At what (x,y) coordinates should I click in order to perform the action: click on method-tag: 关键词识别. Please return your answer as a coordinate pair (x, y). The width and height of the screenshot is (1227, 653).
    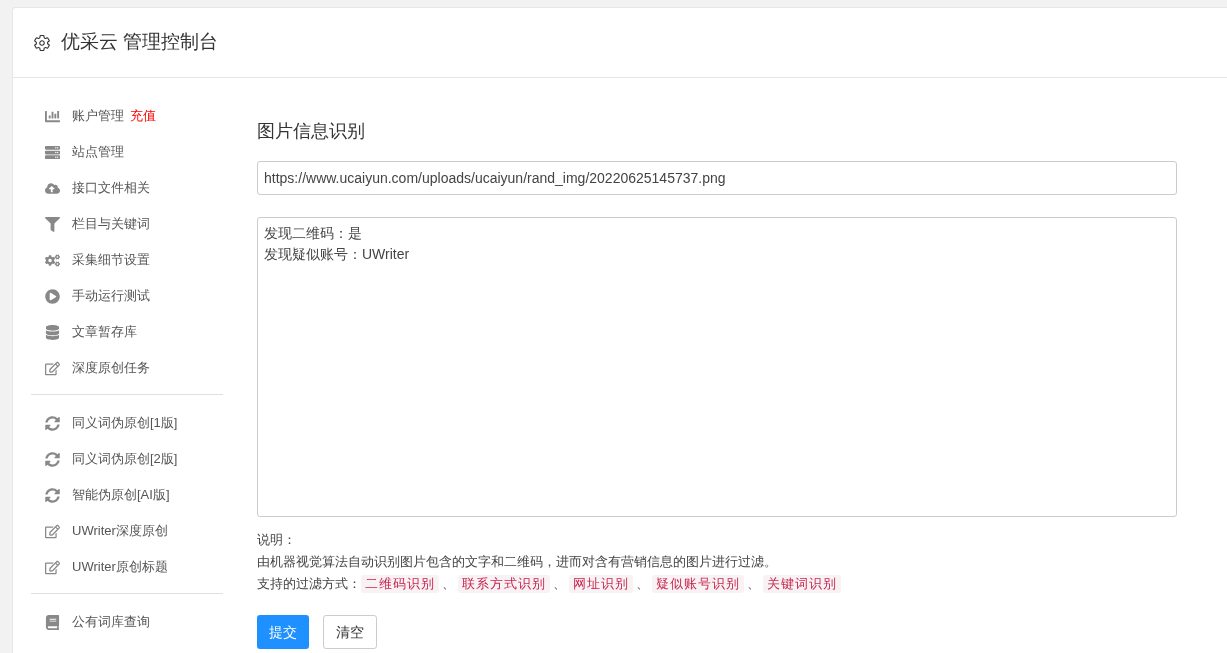
    Looking at the image, I should click on (802, 584).